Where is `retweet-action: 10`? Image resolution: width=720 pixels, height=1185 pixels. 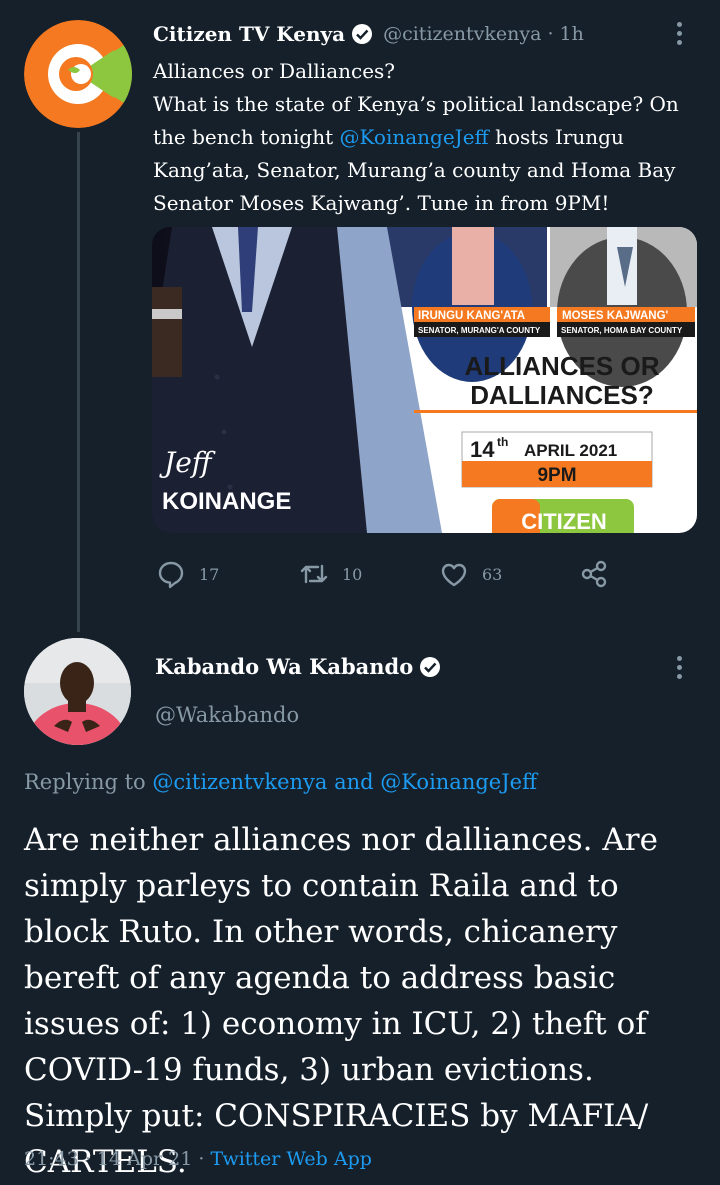 retweet-action: 10 is located at coordinates (330, 574).